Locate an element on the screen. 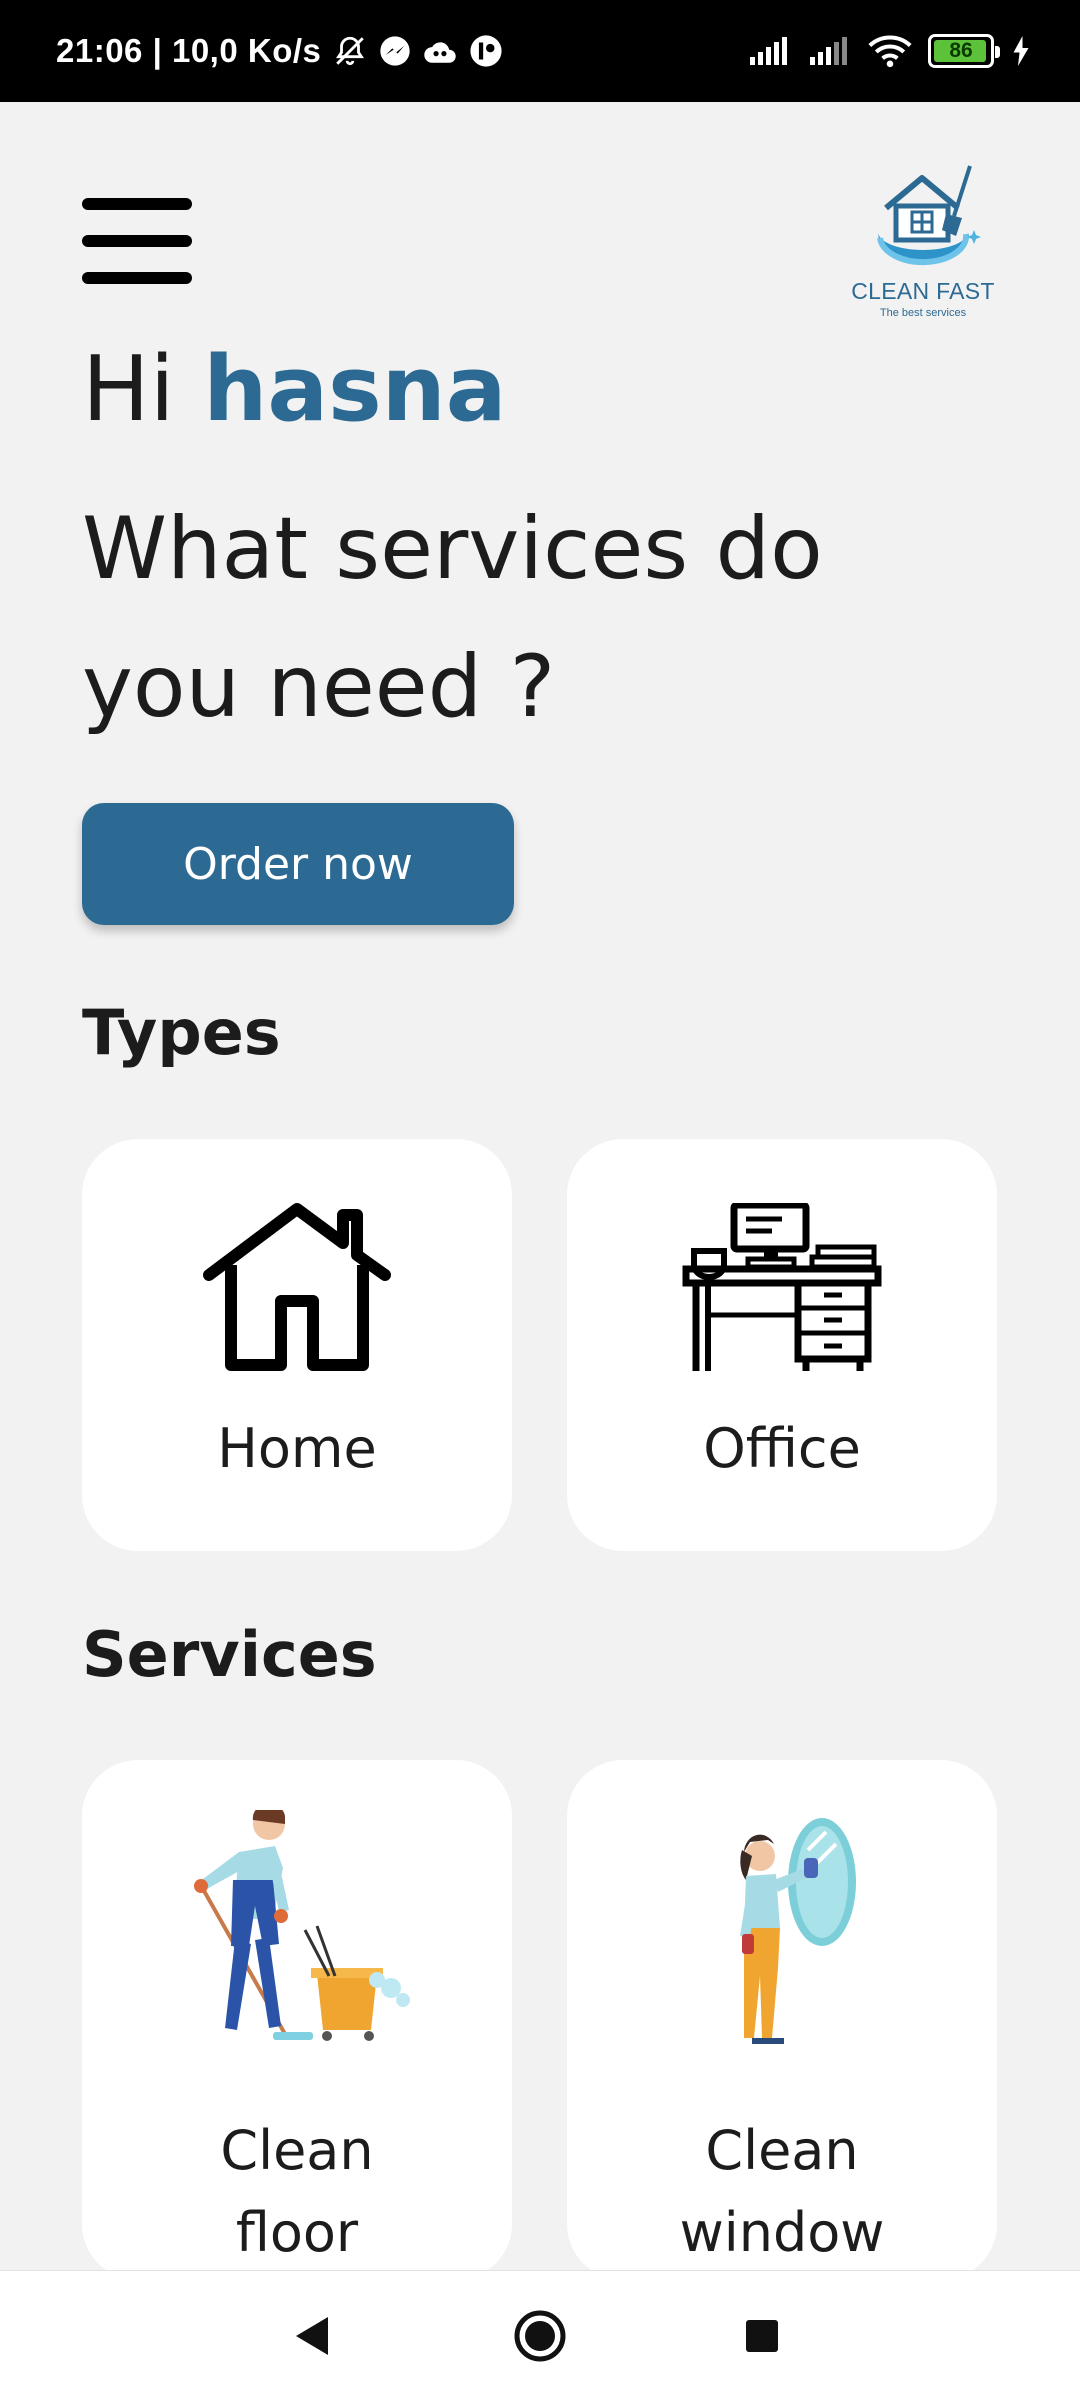  type-card-home: Home is located at coordinates (297, 1345).